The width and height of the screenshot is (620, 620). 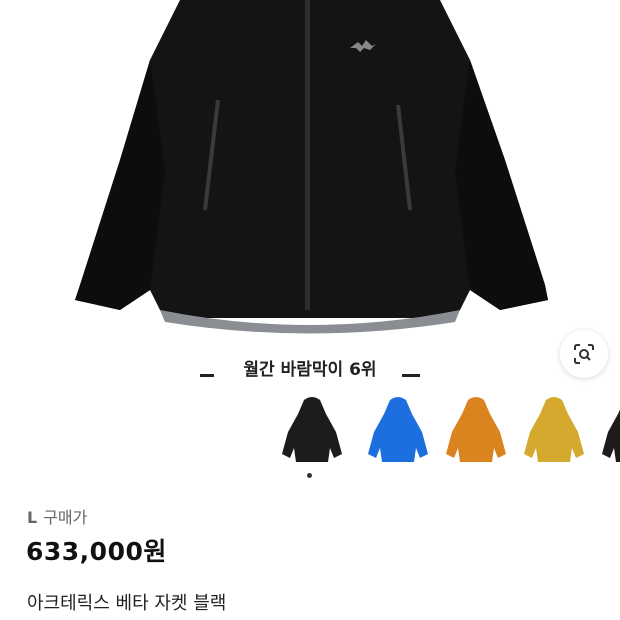 What do you see at coordinates (127, 603) in the screenshot?
I see `product-title: 아크테릭스 베타 자켓 블랙` at bounding box center [127, 603].